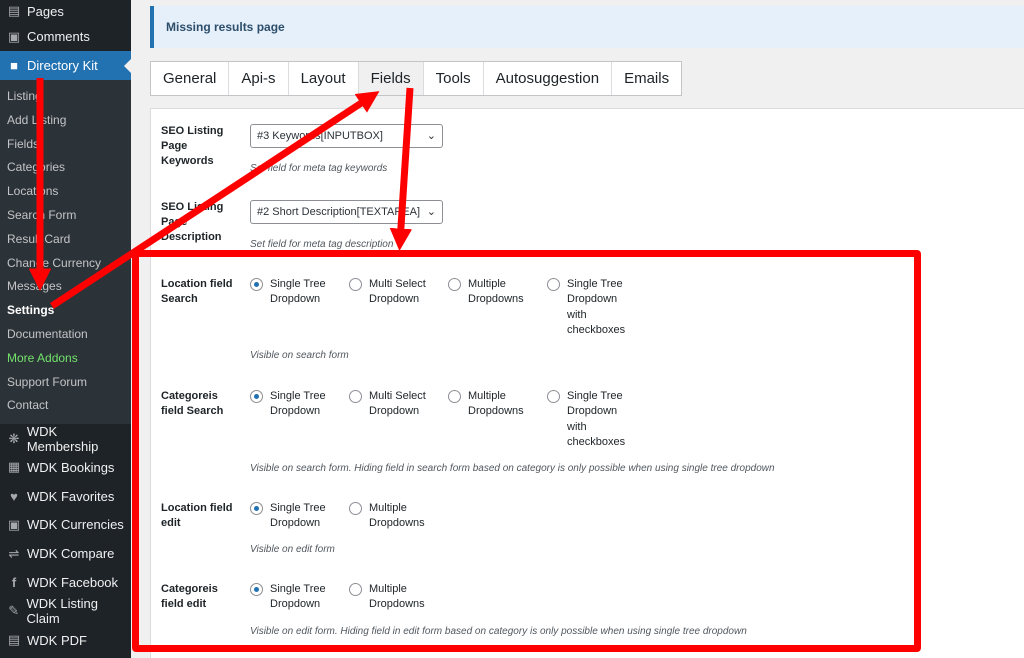  I want to click on notice-text: Missing results page, so click(225, 27).